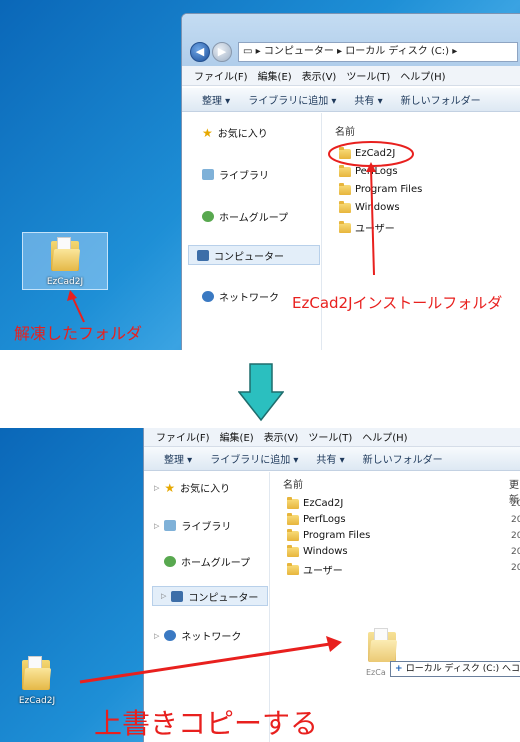  Describe the element at coordinates (261, 392) in the screenshot. I see `down-arrow-icon` at that location.